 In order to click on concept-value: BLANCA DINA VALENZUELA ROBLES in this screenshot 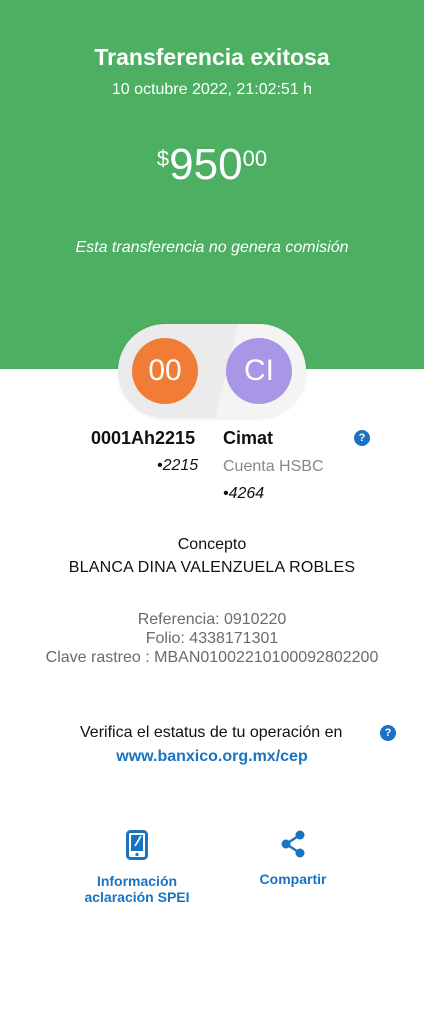, I will do `click(212, 567)`.